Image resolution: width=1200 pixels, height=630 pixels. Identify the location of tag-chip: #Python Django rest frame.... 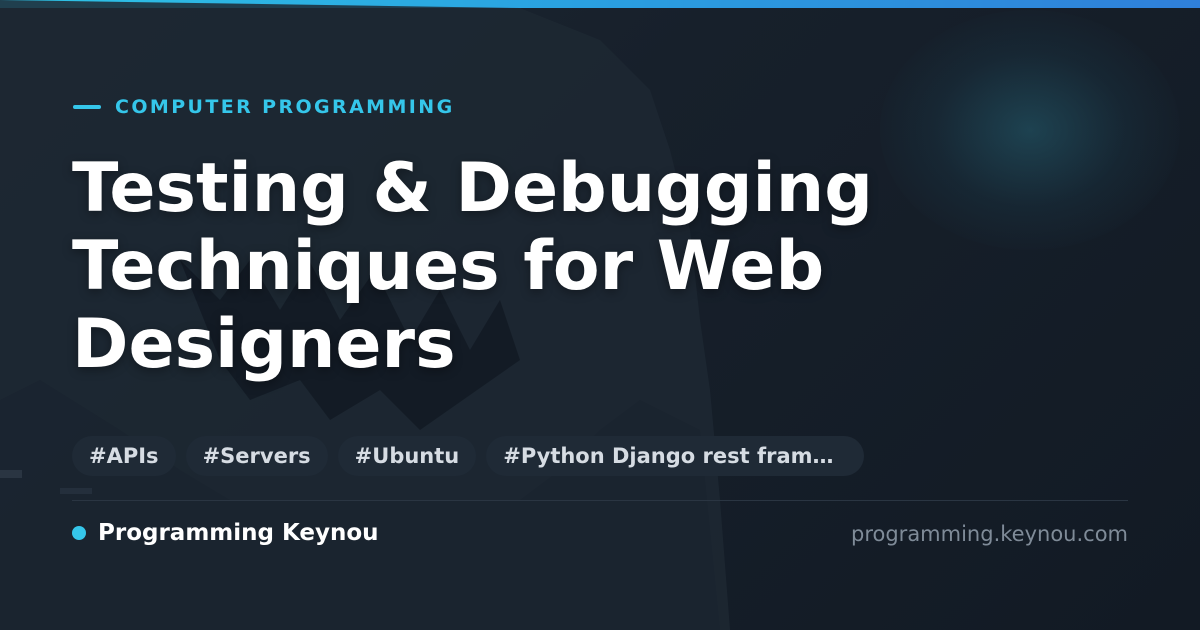
(675, 456).